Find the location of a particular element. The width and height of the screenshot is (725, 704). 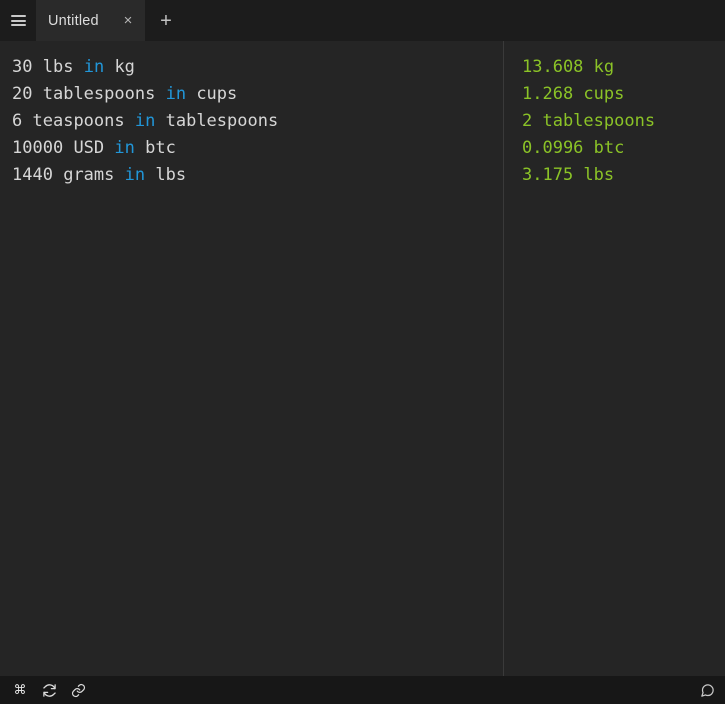

editor-line-unit: teaspoons is located at coordinates (78, 121).